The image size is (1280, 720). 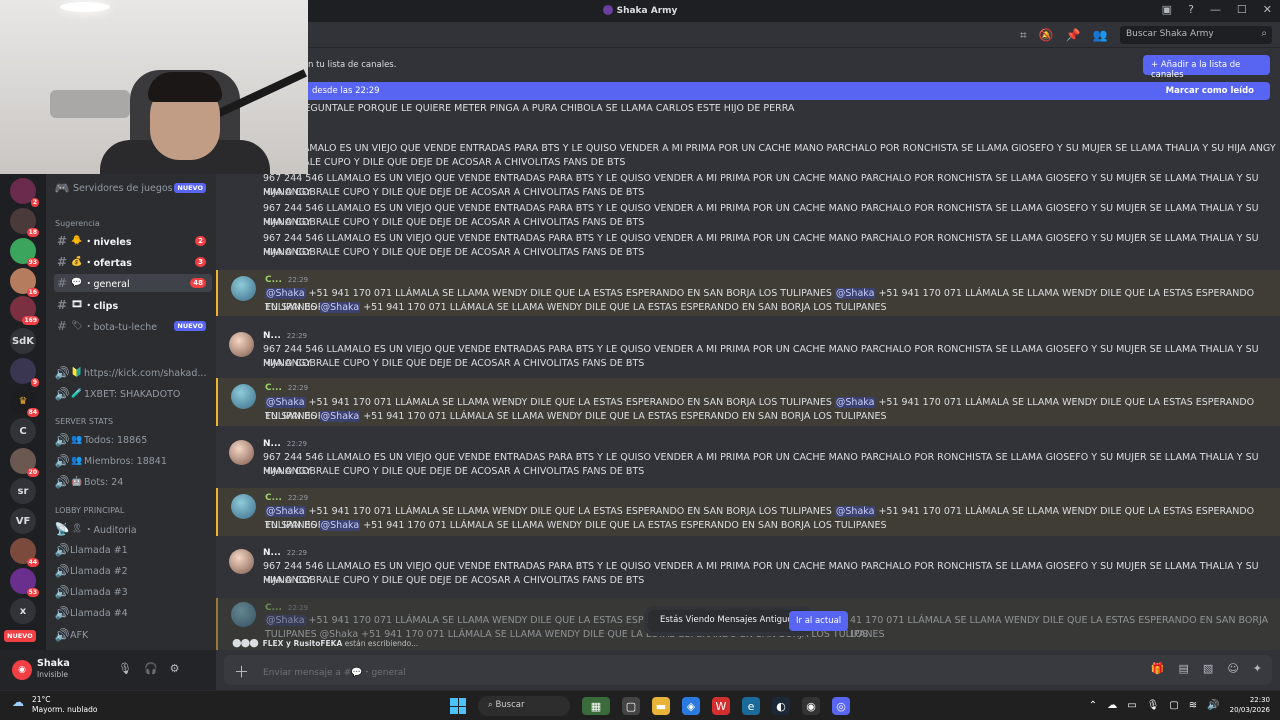 What do you see at coordinates (24, 252) in the screenshot?
I see `server-icon: 93` at bounding box center [24, 252].